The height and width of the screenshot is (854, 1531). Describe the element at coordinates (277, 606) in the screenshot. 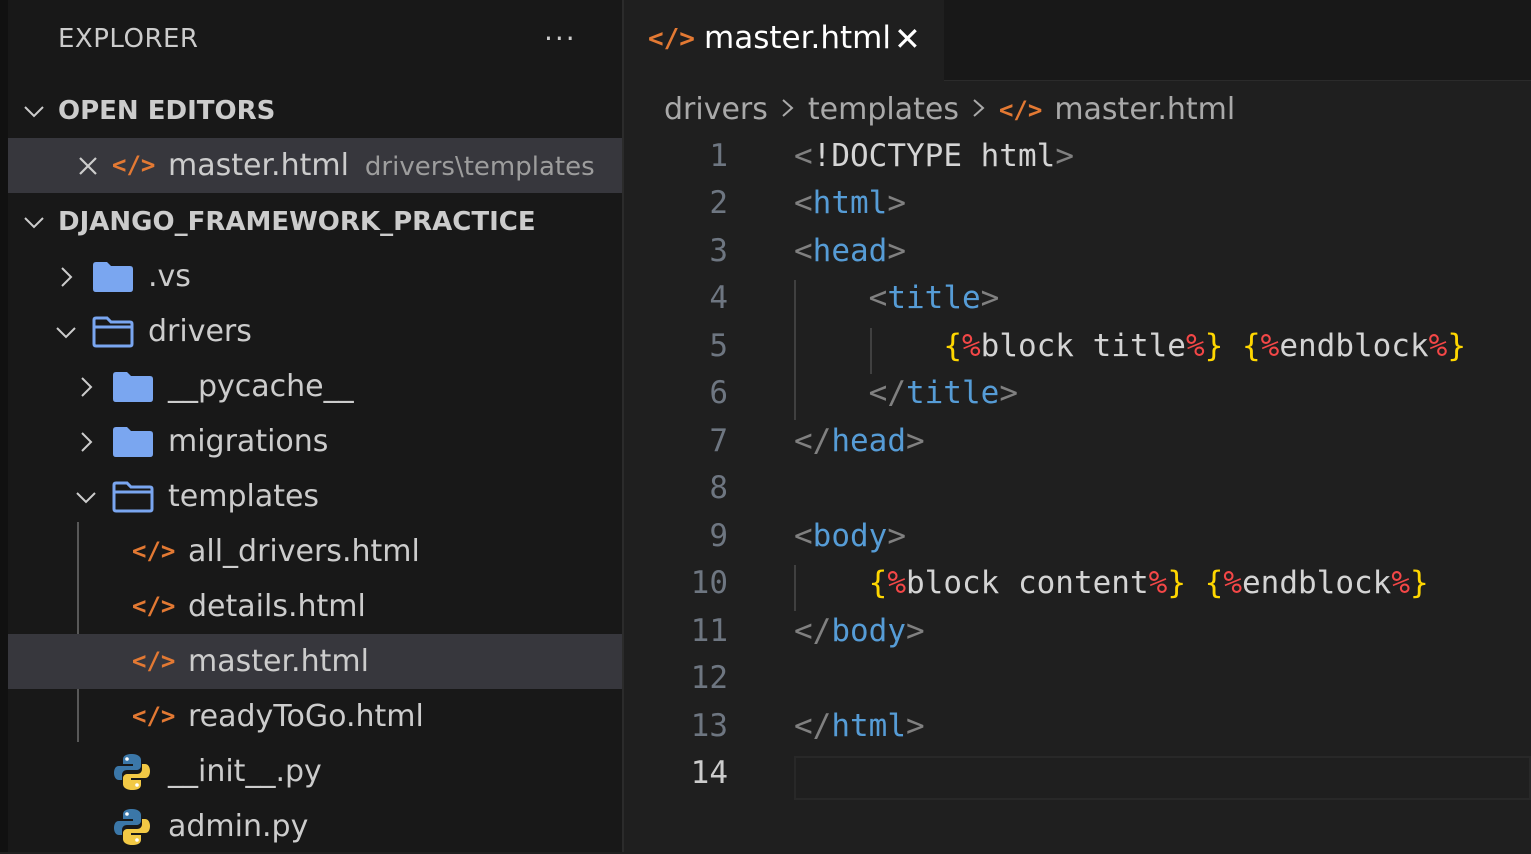

I see `tree-item-label: details.html` at that location.